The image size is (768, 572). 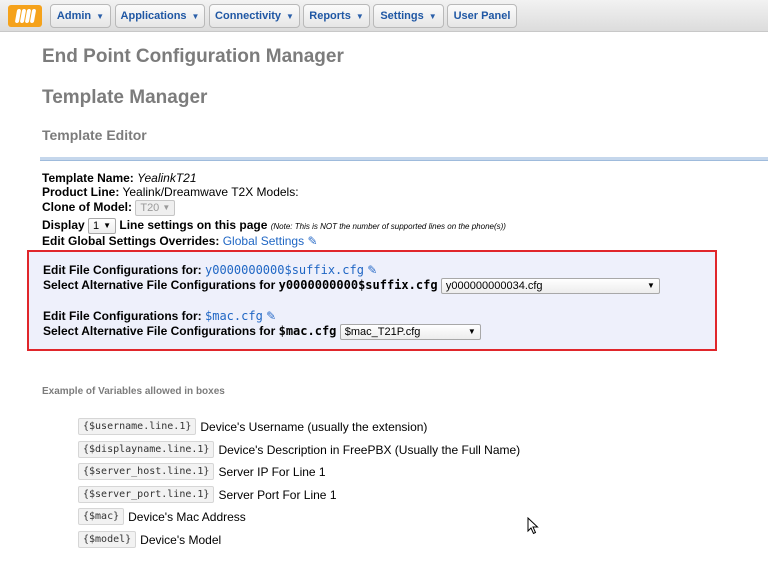 What do you see at coordinates (382, 332) in the screenshot?
I see `alt-file-selected: $mac_T21P.cfg` at bounding box center [382, 332].